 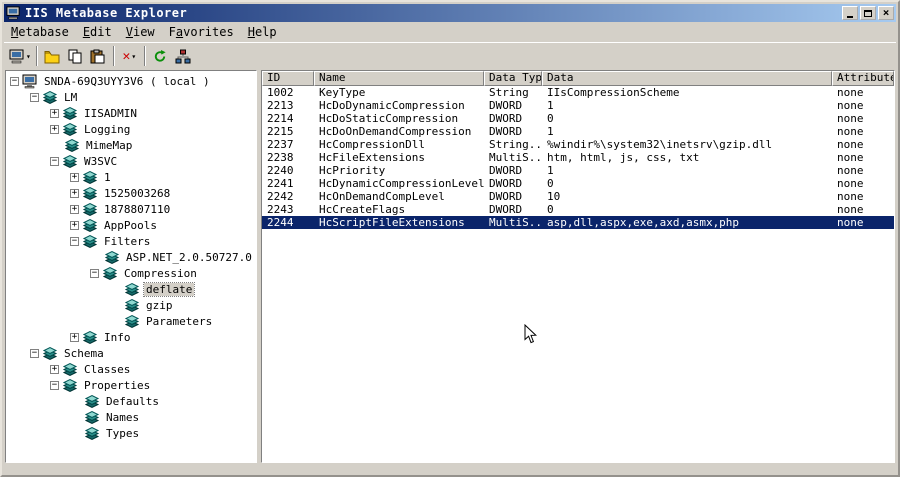 I want to click on menu-item-help: Help, so click(x=262, y=32).